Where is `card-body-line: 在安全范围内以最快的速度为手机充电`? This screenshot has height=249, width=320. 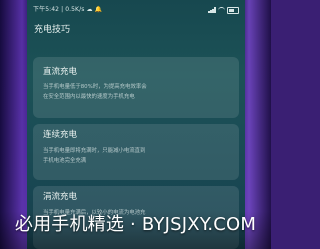 card-body-line: 在安全范围内以最快的速度为手机充电 is located at coordinates (89, 97).